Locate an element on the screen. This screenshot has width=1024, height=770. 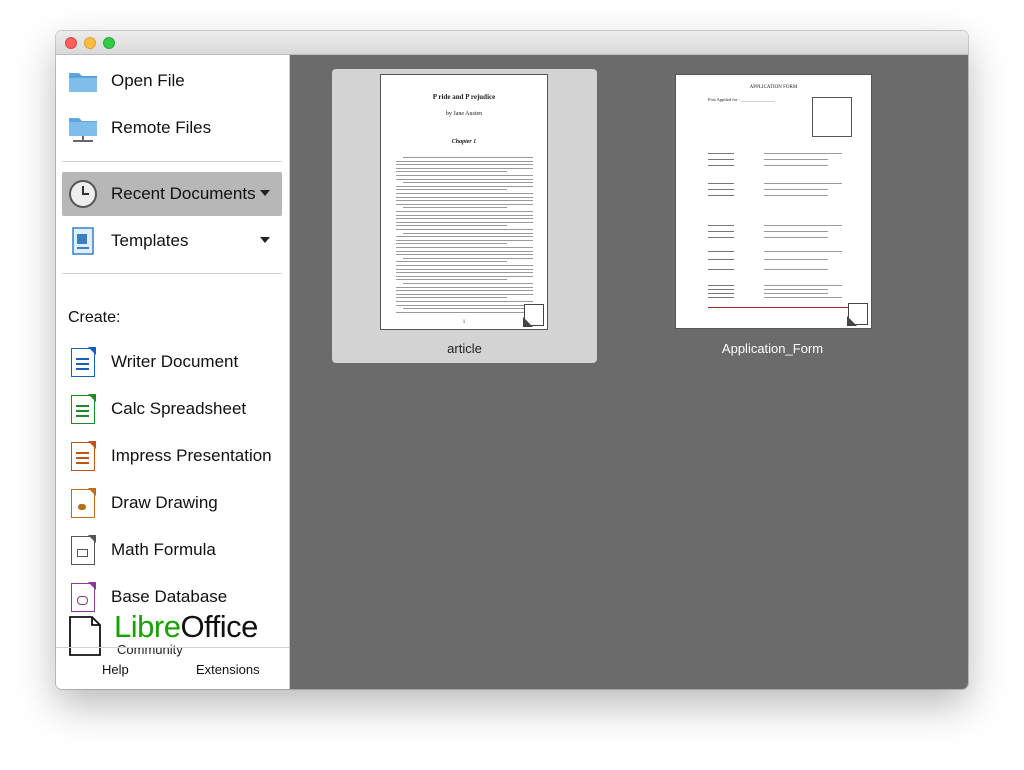
logo-wordmark: LibreOffice is located at coordinates (186, 627).